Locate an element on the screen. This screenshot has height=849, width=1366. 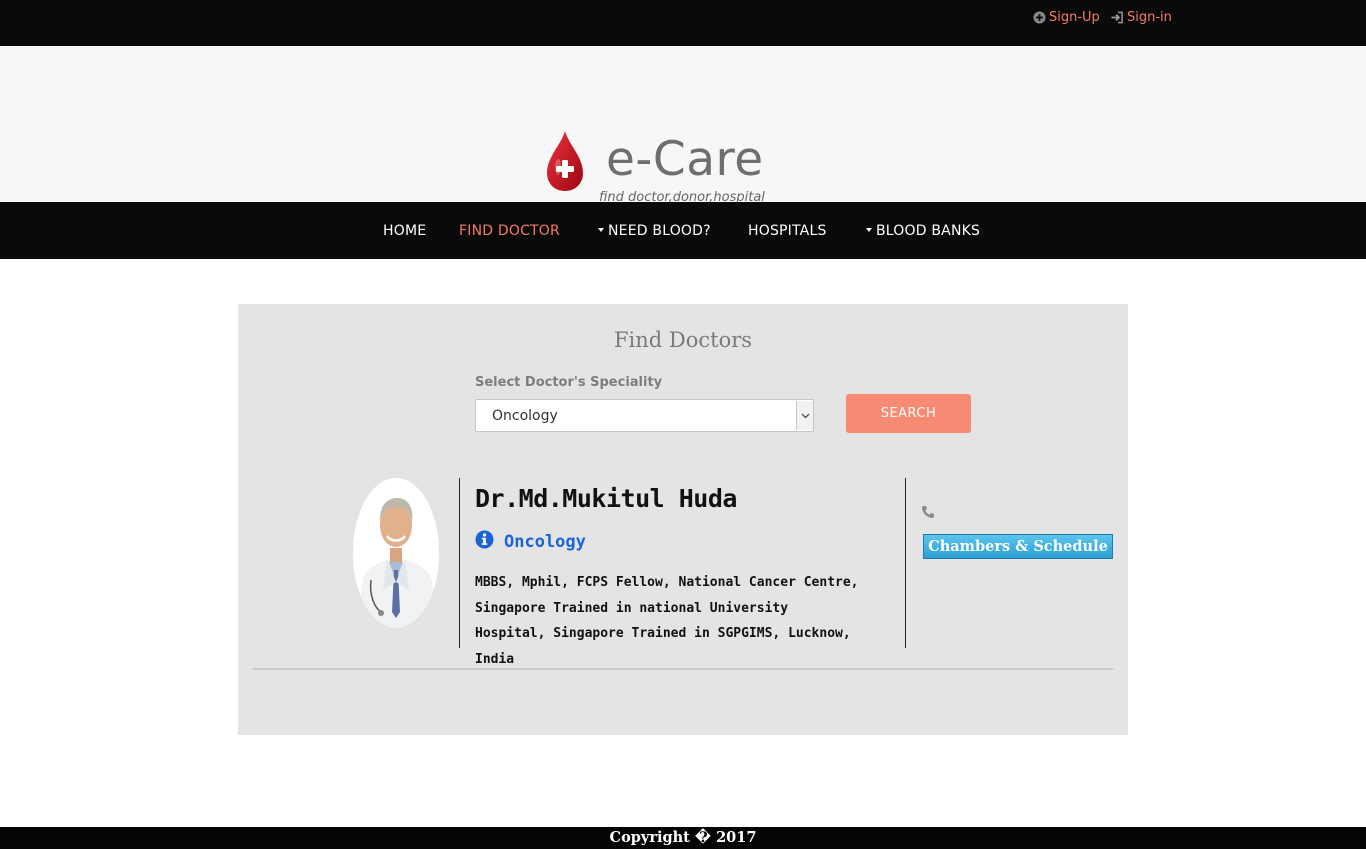
result-separator is located at coordinates (683, 669).